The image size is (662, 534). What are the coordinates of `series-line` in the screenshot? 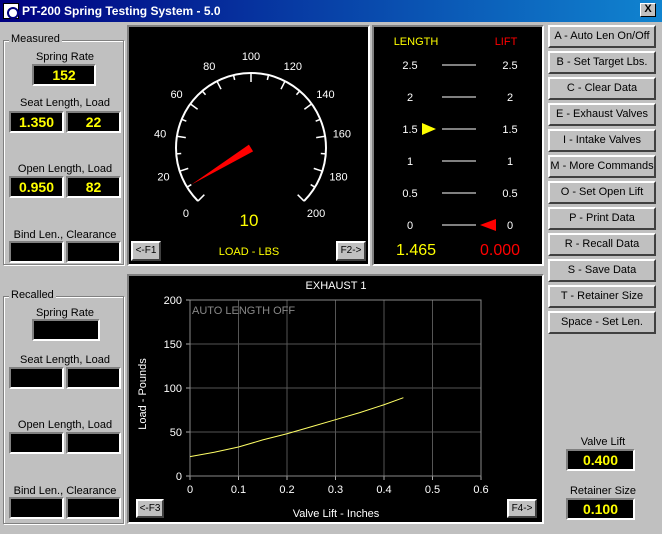 It's located at (296, 427).